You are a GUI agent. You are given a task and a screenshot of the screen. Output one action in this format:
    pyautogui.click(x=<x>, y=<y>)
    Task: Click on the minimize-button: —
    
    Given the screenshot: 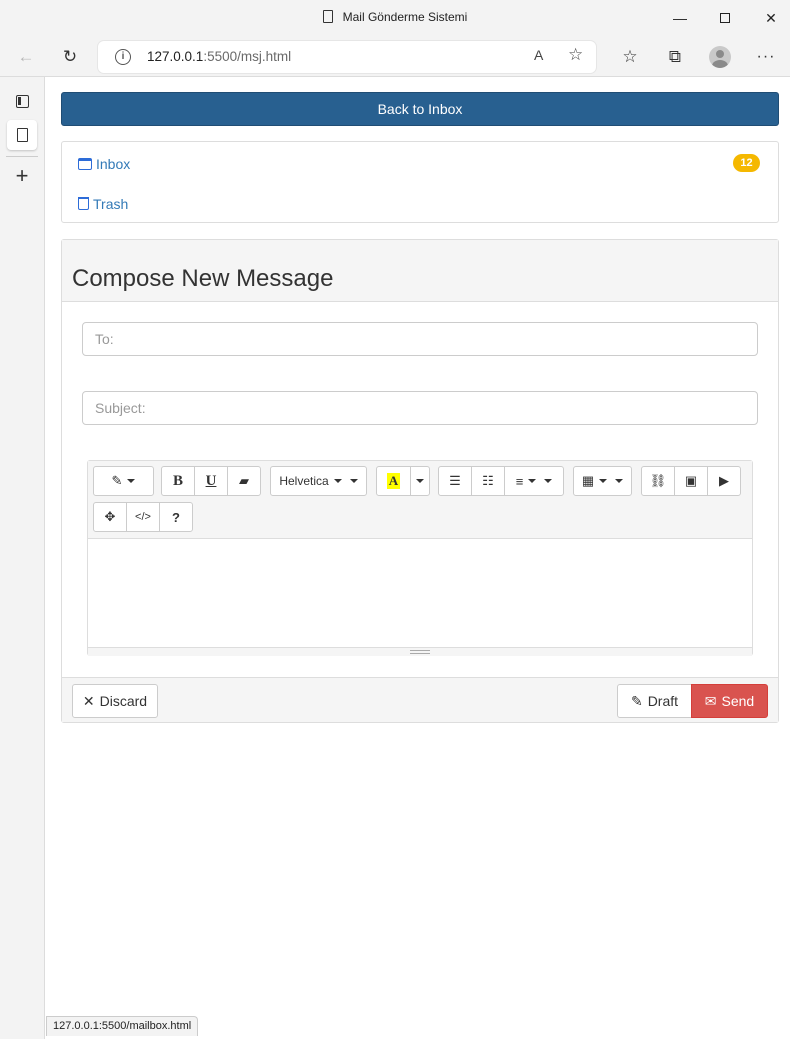 What is the action you would take?
    pyautogui.click(x=680, y=18)
    